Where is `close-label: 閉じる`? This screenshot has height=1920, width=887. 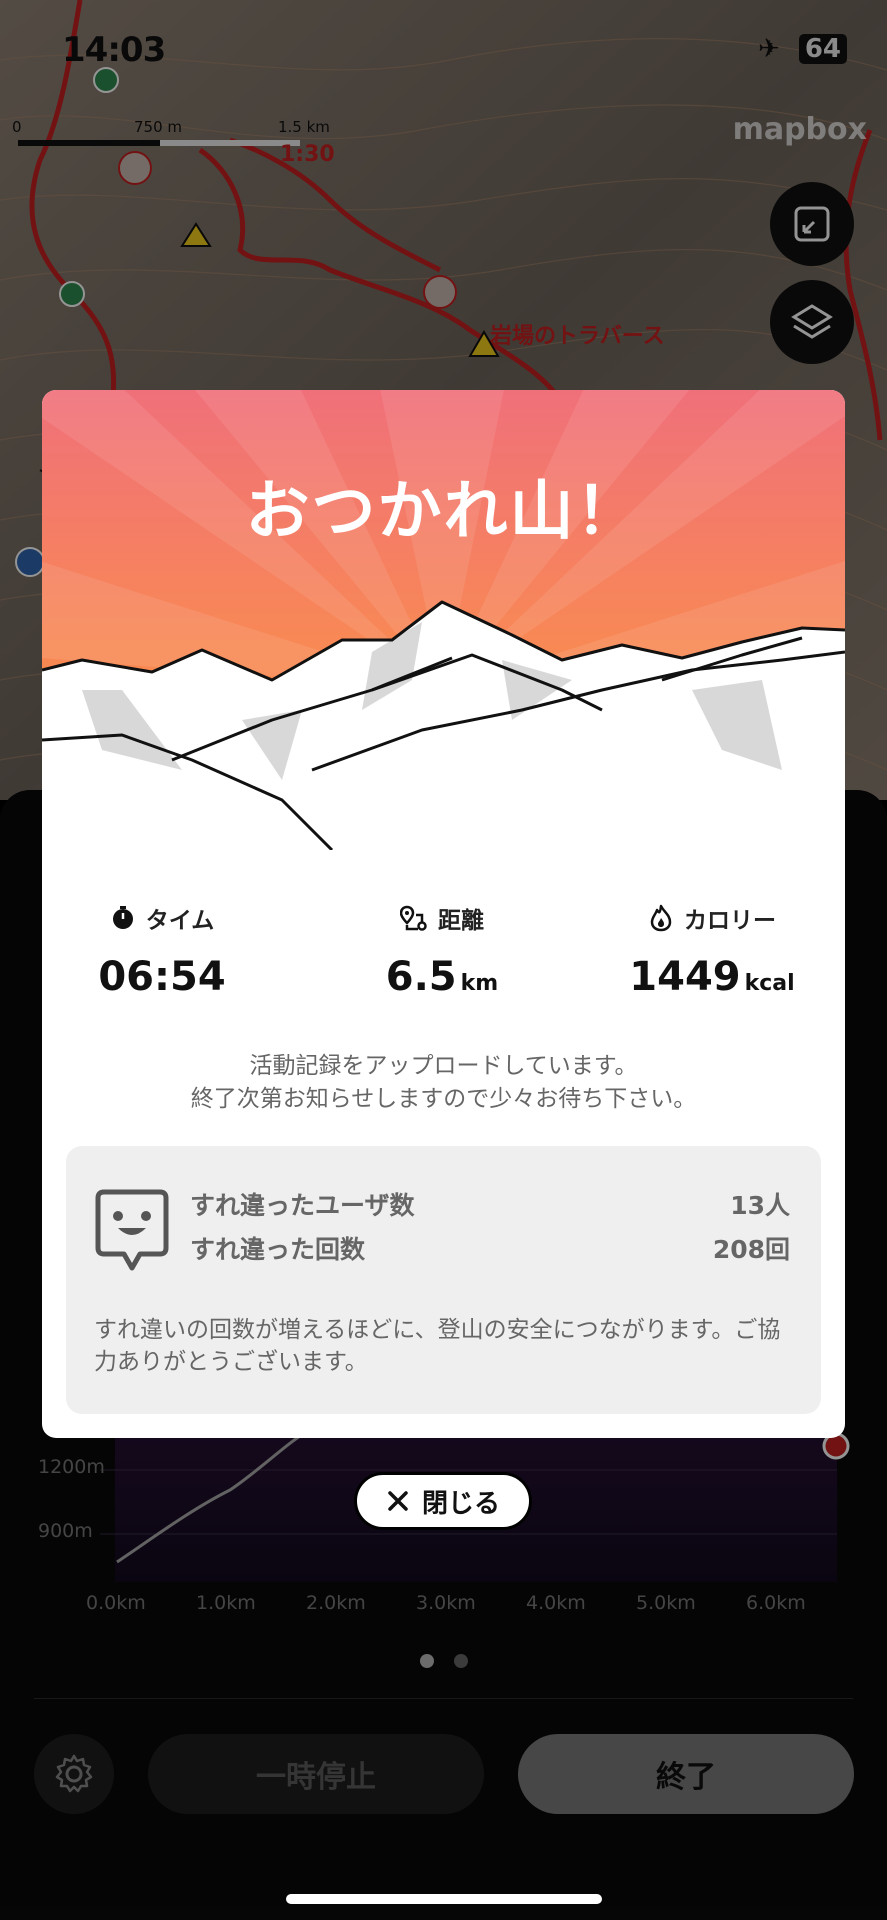
close-label: 閉じる is located at coordinates (460, 1503).